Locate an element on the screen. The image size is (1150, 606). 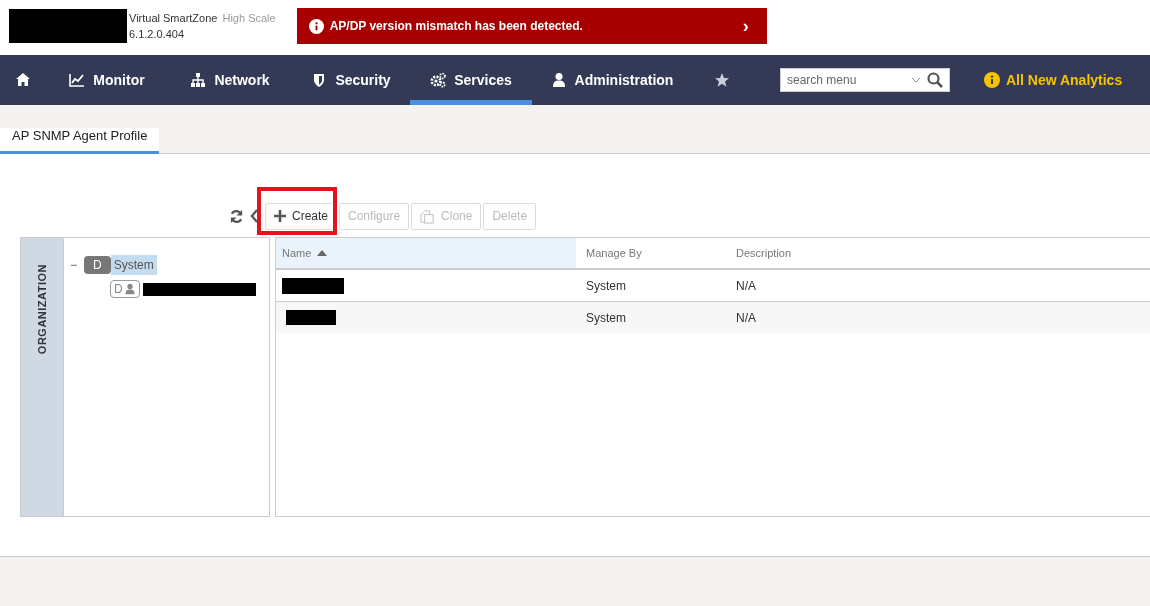
search-field: search menu is located at coordinates (865, 80).